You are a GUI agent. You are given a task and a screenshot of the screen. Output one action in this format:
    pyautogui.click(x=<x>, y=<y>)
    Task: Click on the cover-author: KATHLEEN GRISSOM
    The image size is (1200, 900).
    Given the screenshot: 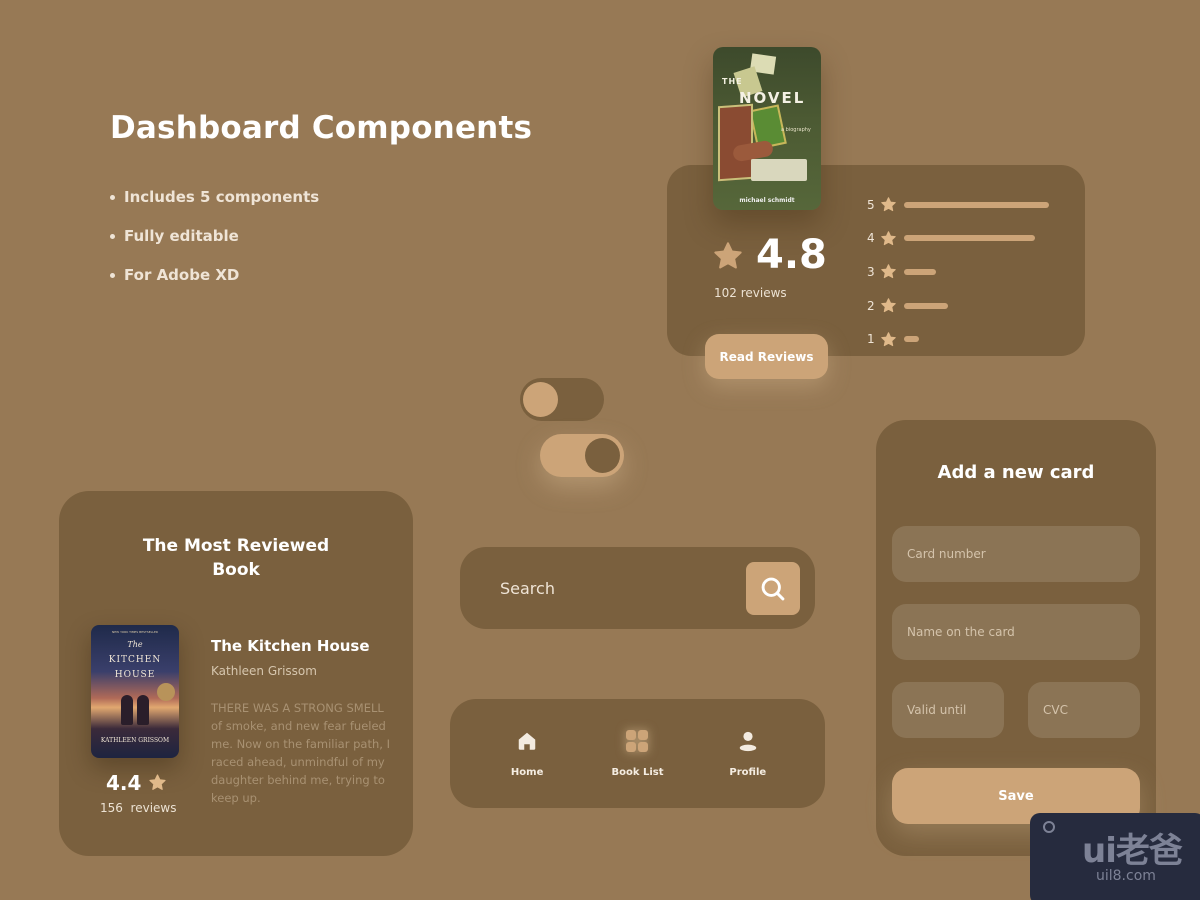 What is the action you would take?
    pyautogui.click(x=135, y=740)
    